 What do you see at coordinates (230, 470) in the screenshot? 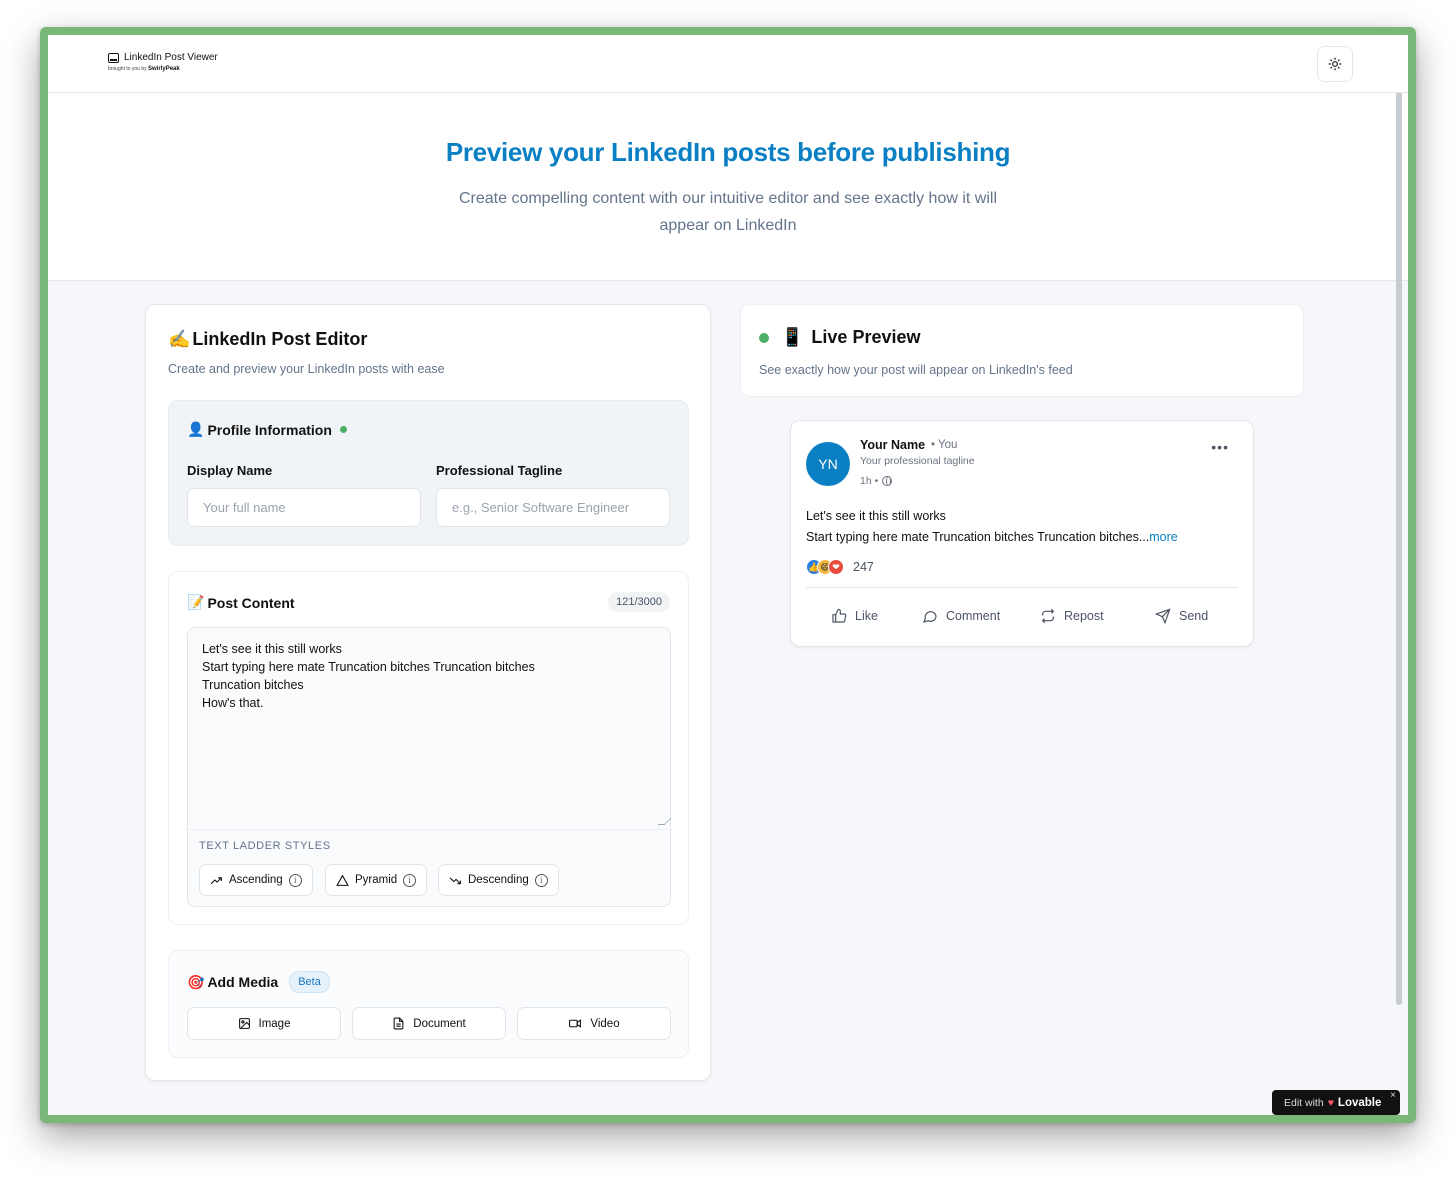
I see `display-name-label: Display Name` at bounding box center [230, 470].